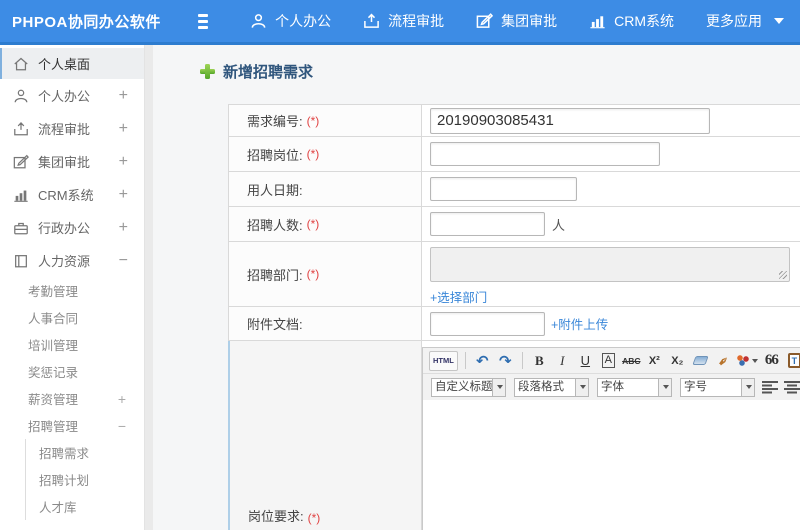  I want to click on nav-workflow-approval: 流程审批, so click(403, 21).